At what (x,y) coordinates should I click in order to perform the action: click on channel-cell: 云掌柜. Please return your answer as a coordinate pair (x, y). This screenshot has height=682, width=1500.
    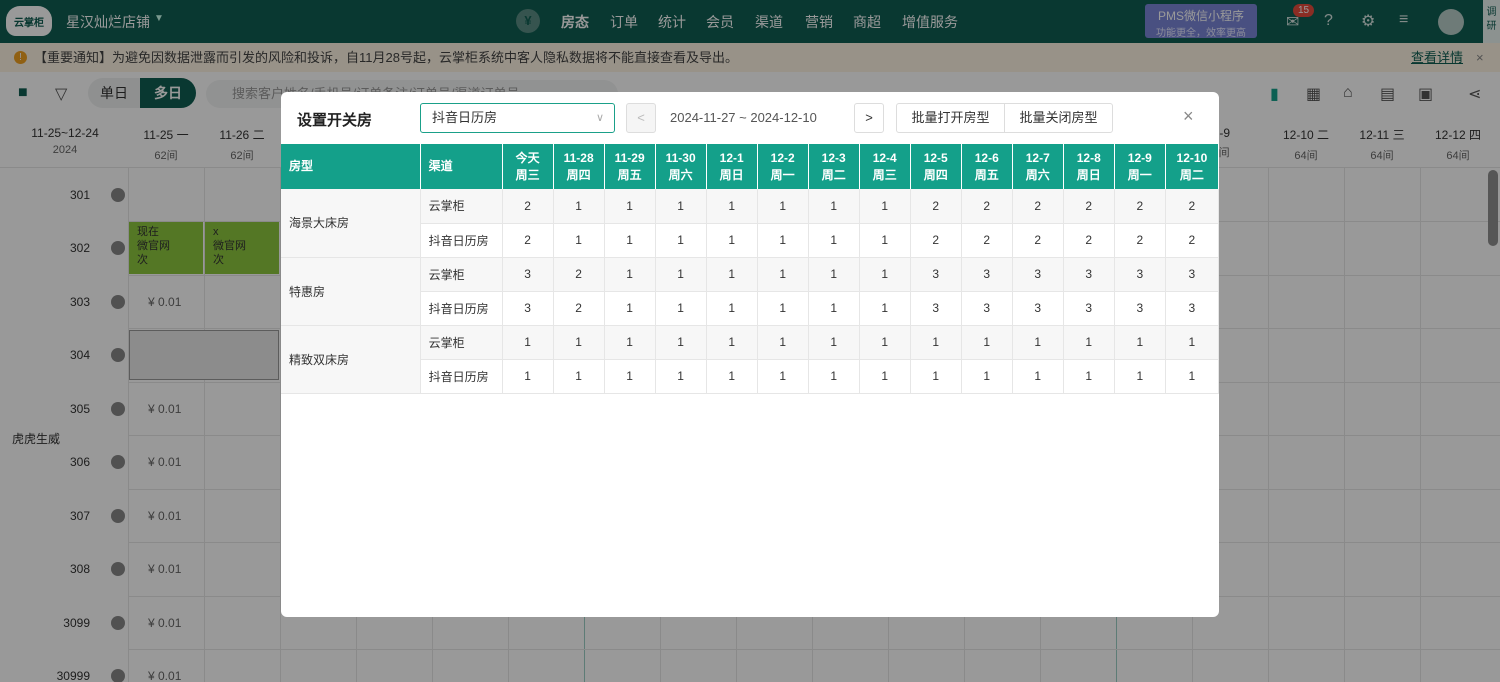
    Looking at the image, I should click on (461, 274).